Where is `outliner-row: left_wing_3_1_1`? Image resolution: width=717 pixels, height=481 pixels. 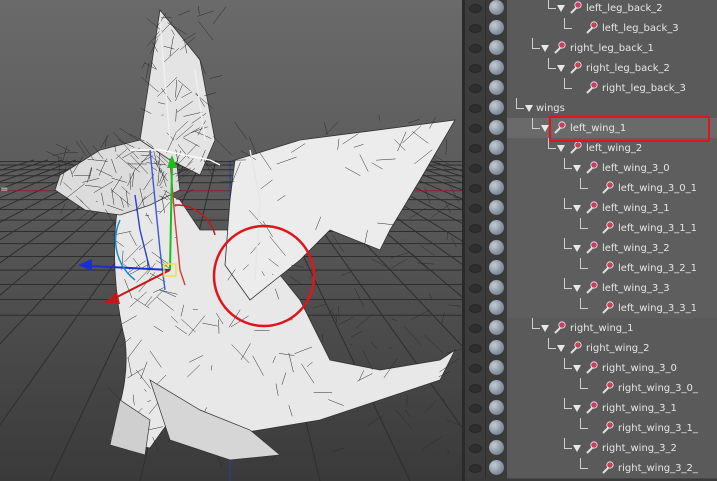 outliner-row: left_wing_3_1_1 is located at coordinates (591, 228).